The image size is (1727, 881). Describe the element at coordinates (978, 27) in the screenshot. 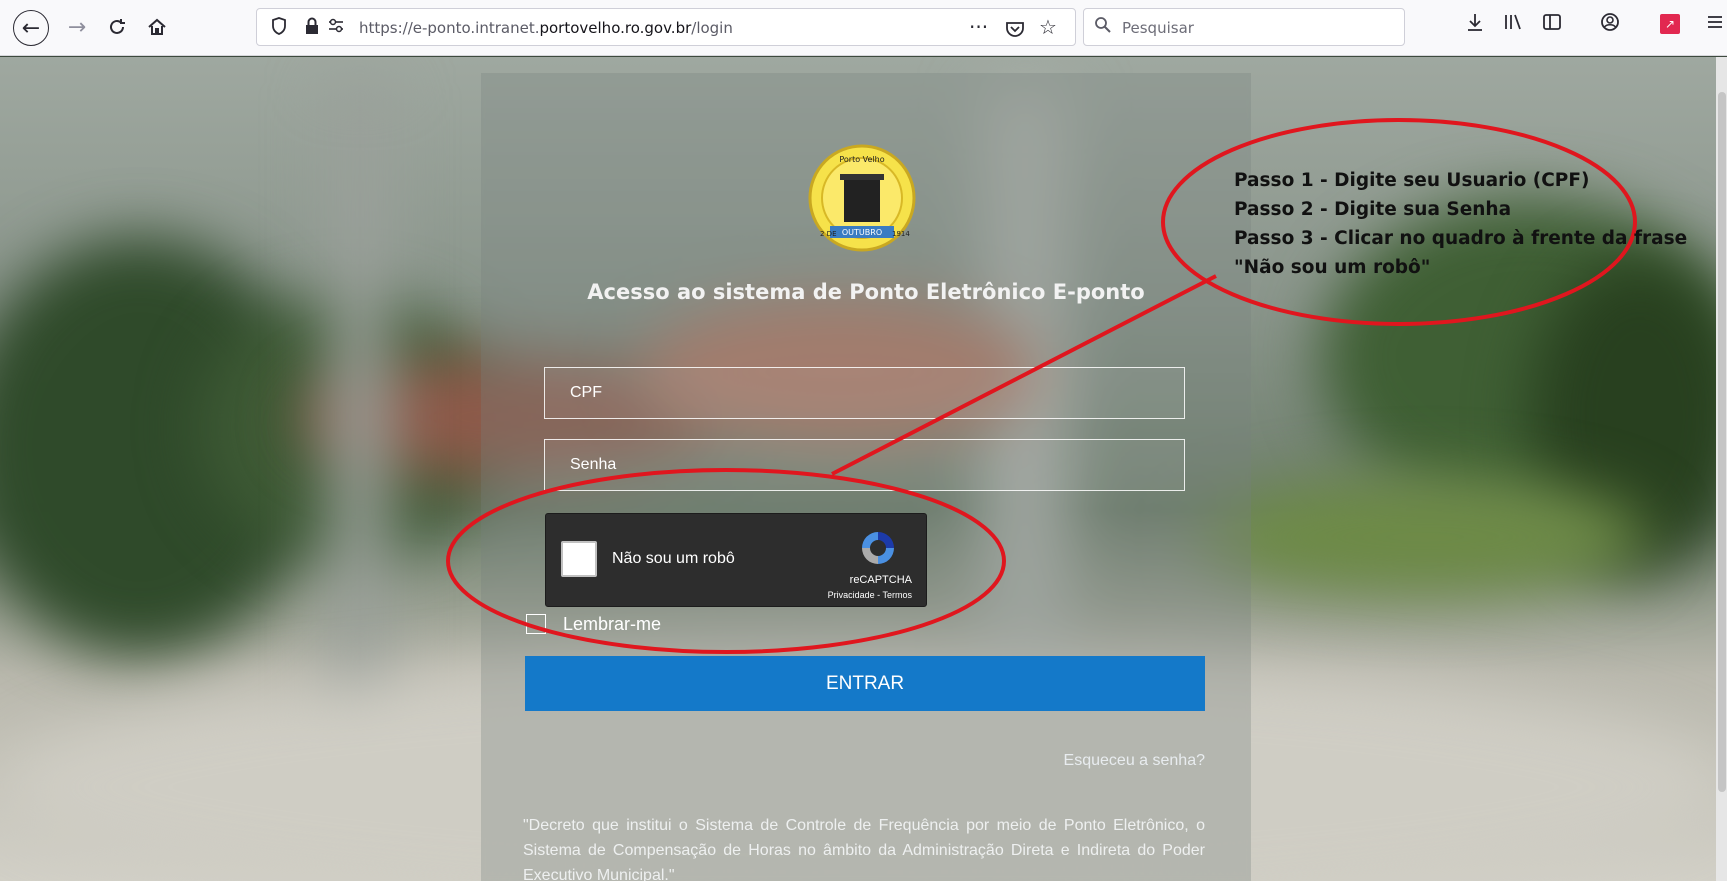

I see `more-icon: ···` at that location.